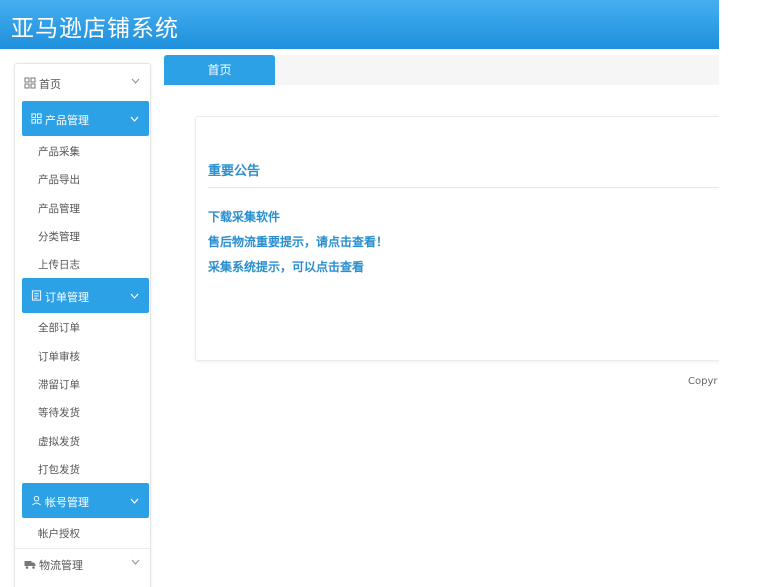 This screenshot has width=770, height=587. I want to click on sidebar-item-label: 物流管理, so click(61, 565).